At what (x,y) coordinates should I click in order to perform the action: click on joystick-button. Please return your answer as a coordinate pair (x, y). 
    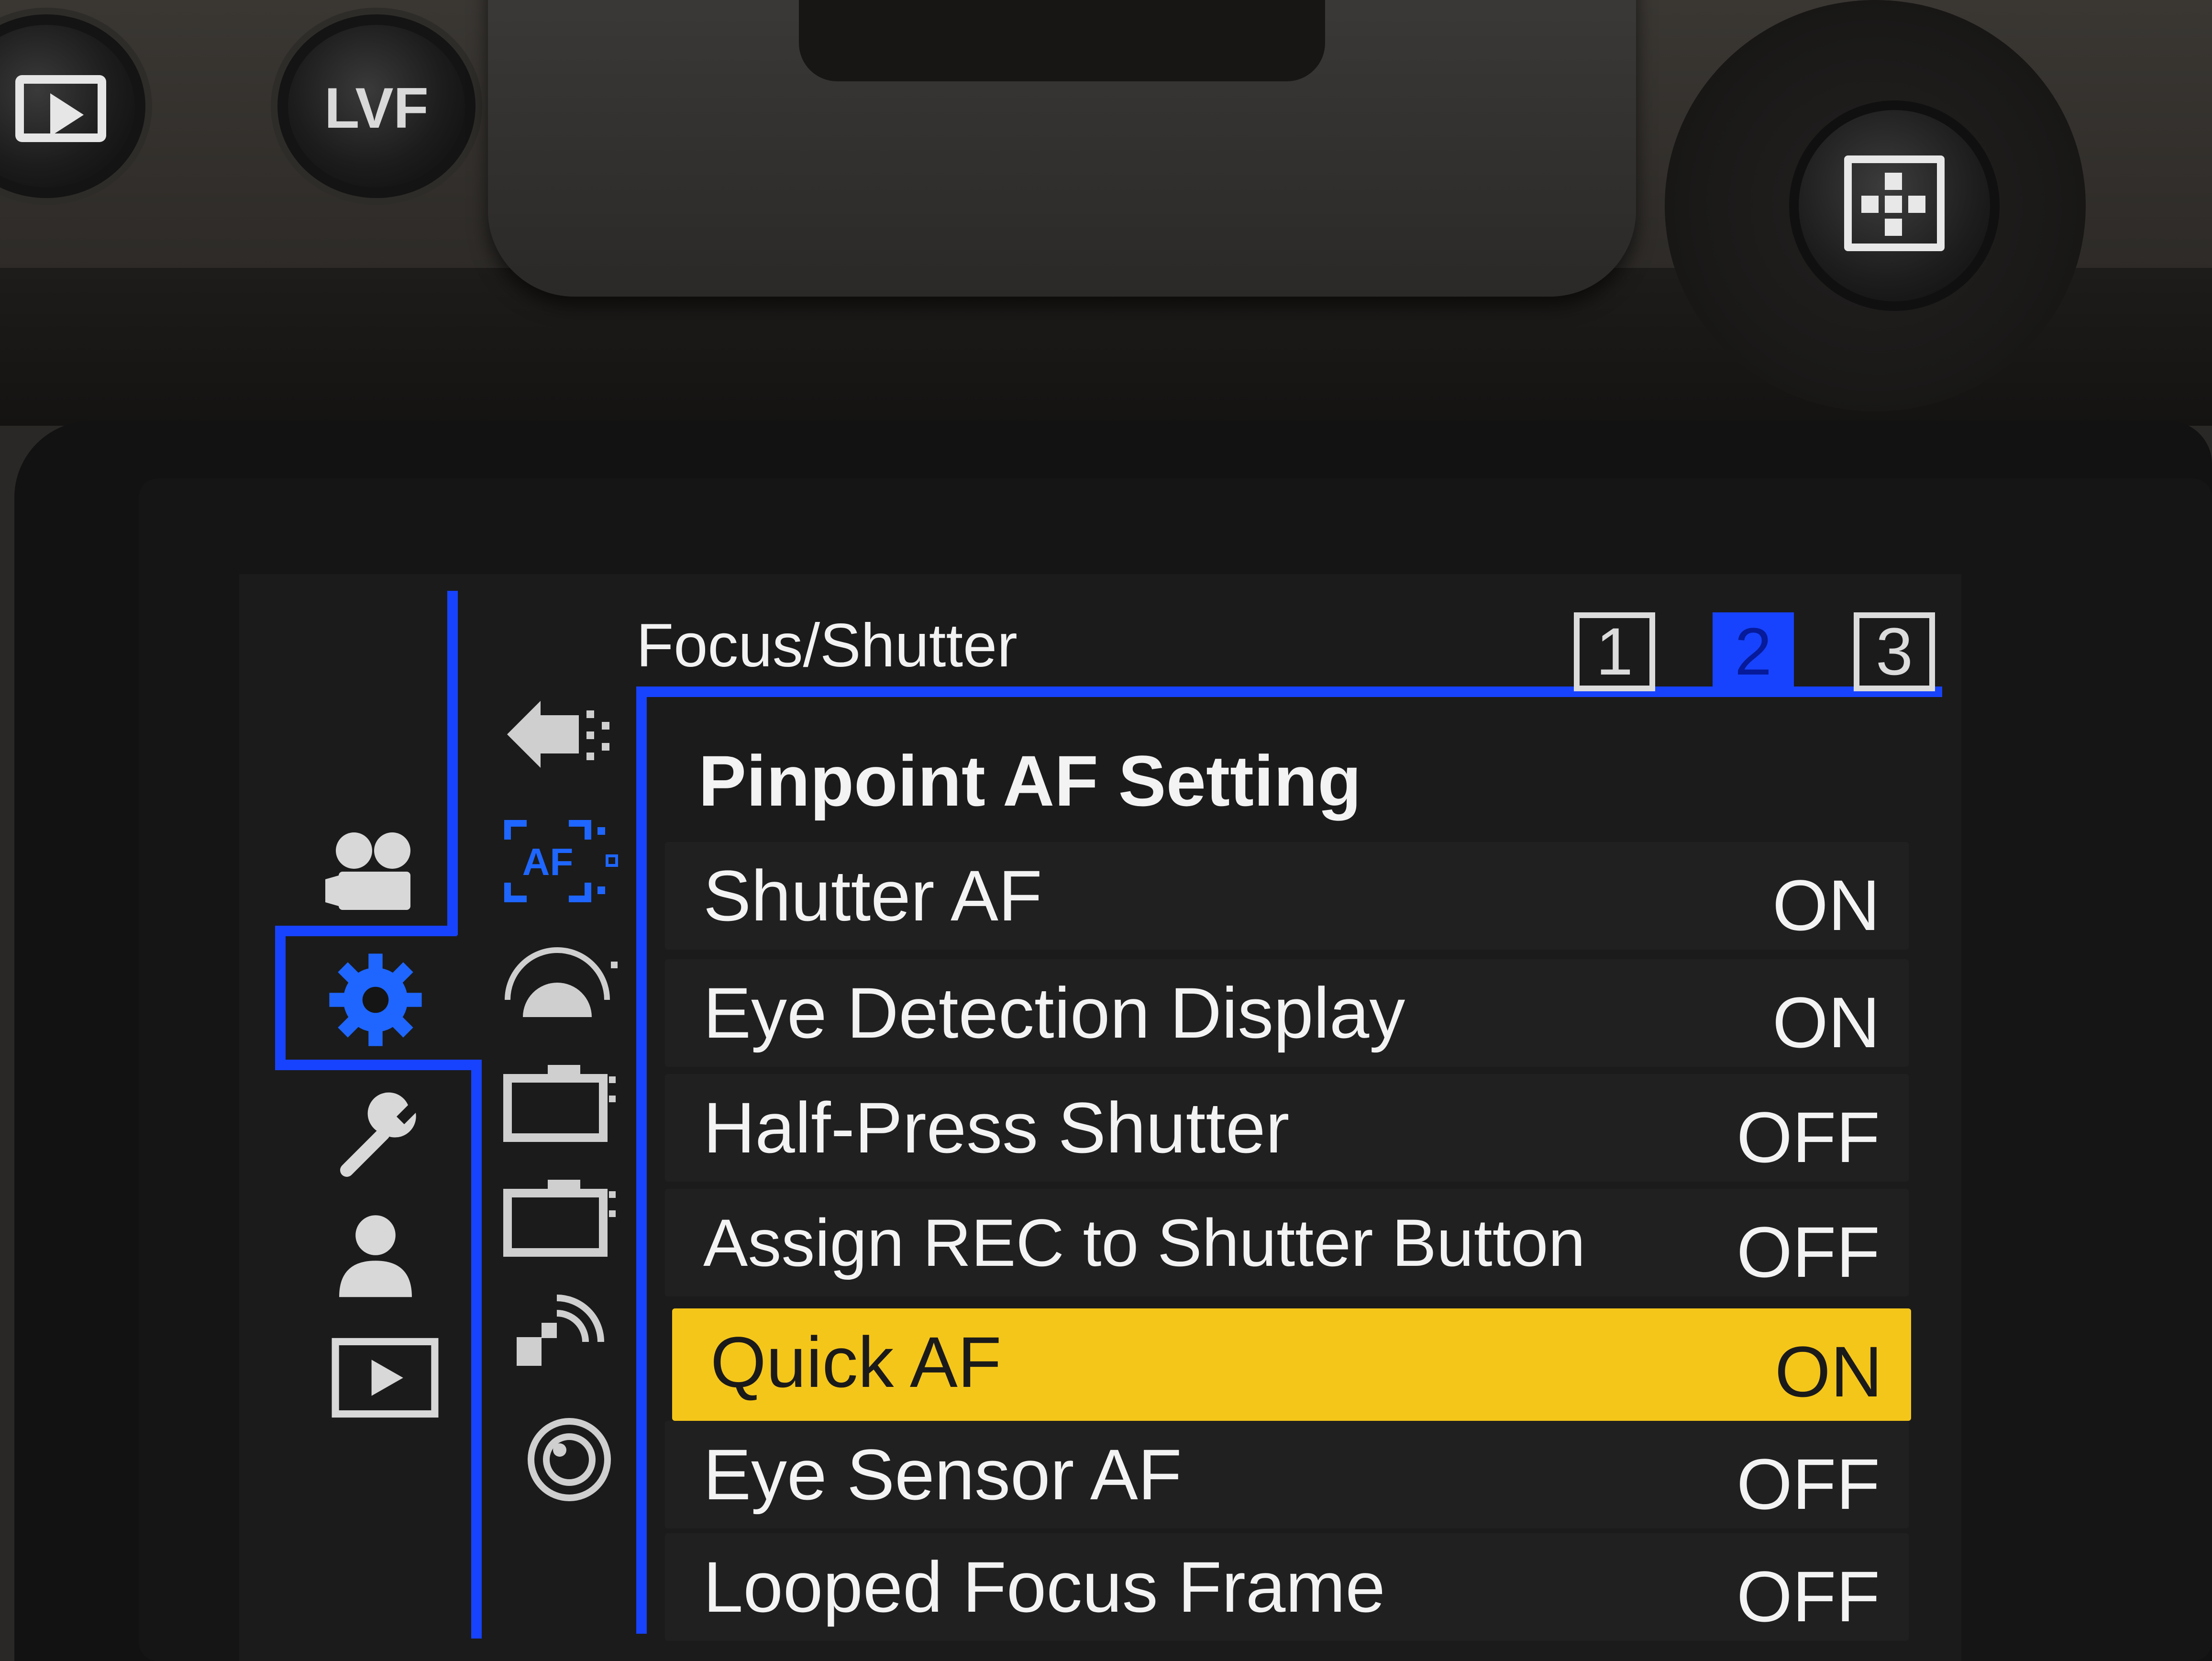
    Looking at the image, I should click on (1894, 206).